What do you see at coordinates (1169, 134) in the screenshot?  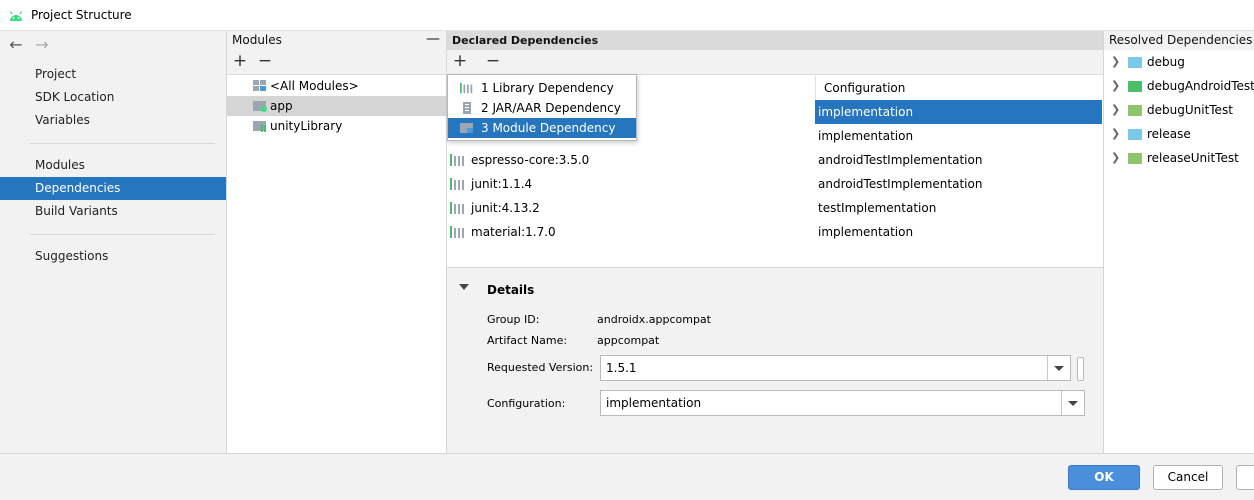 I see `resolved-item-label: release` at bounding box center [1169, 134].